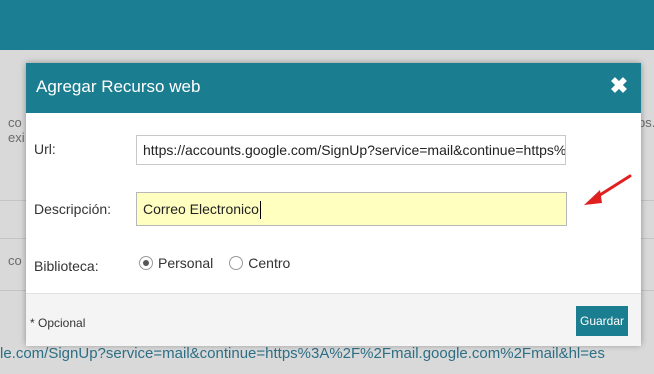 Image resolution: width=654 pixels, height=374 pixels. I want to click on description-input: Correo Electronico, so click(351, 209).